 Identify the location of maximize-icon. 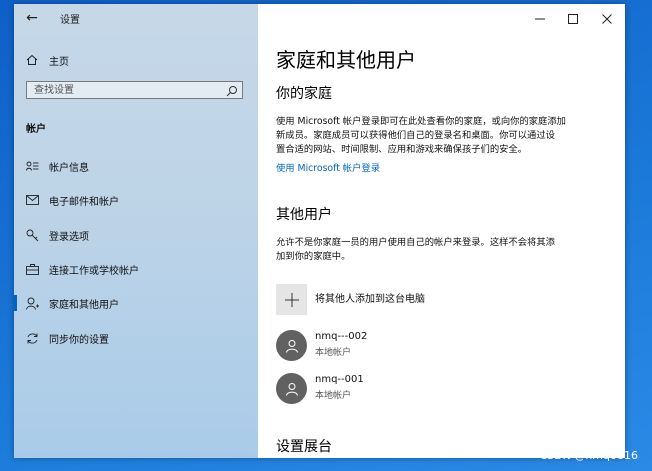
(573, 18).